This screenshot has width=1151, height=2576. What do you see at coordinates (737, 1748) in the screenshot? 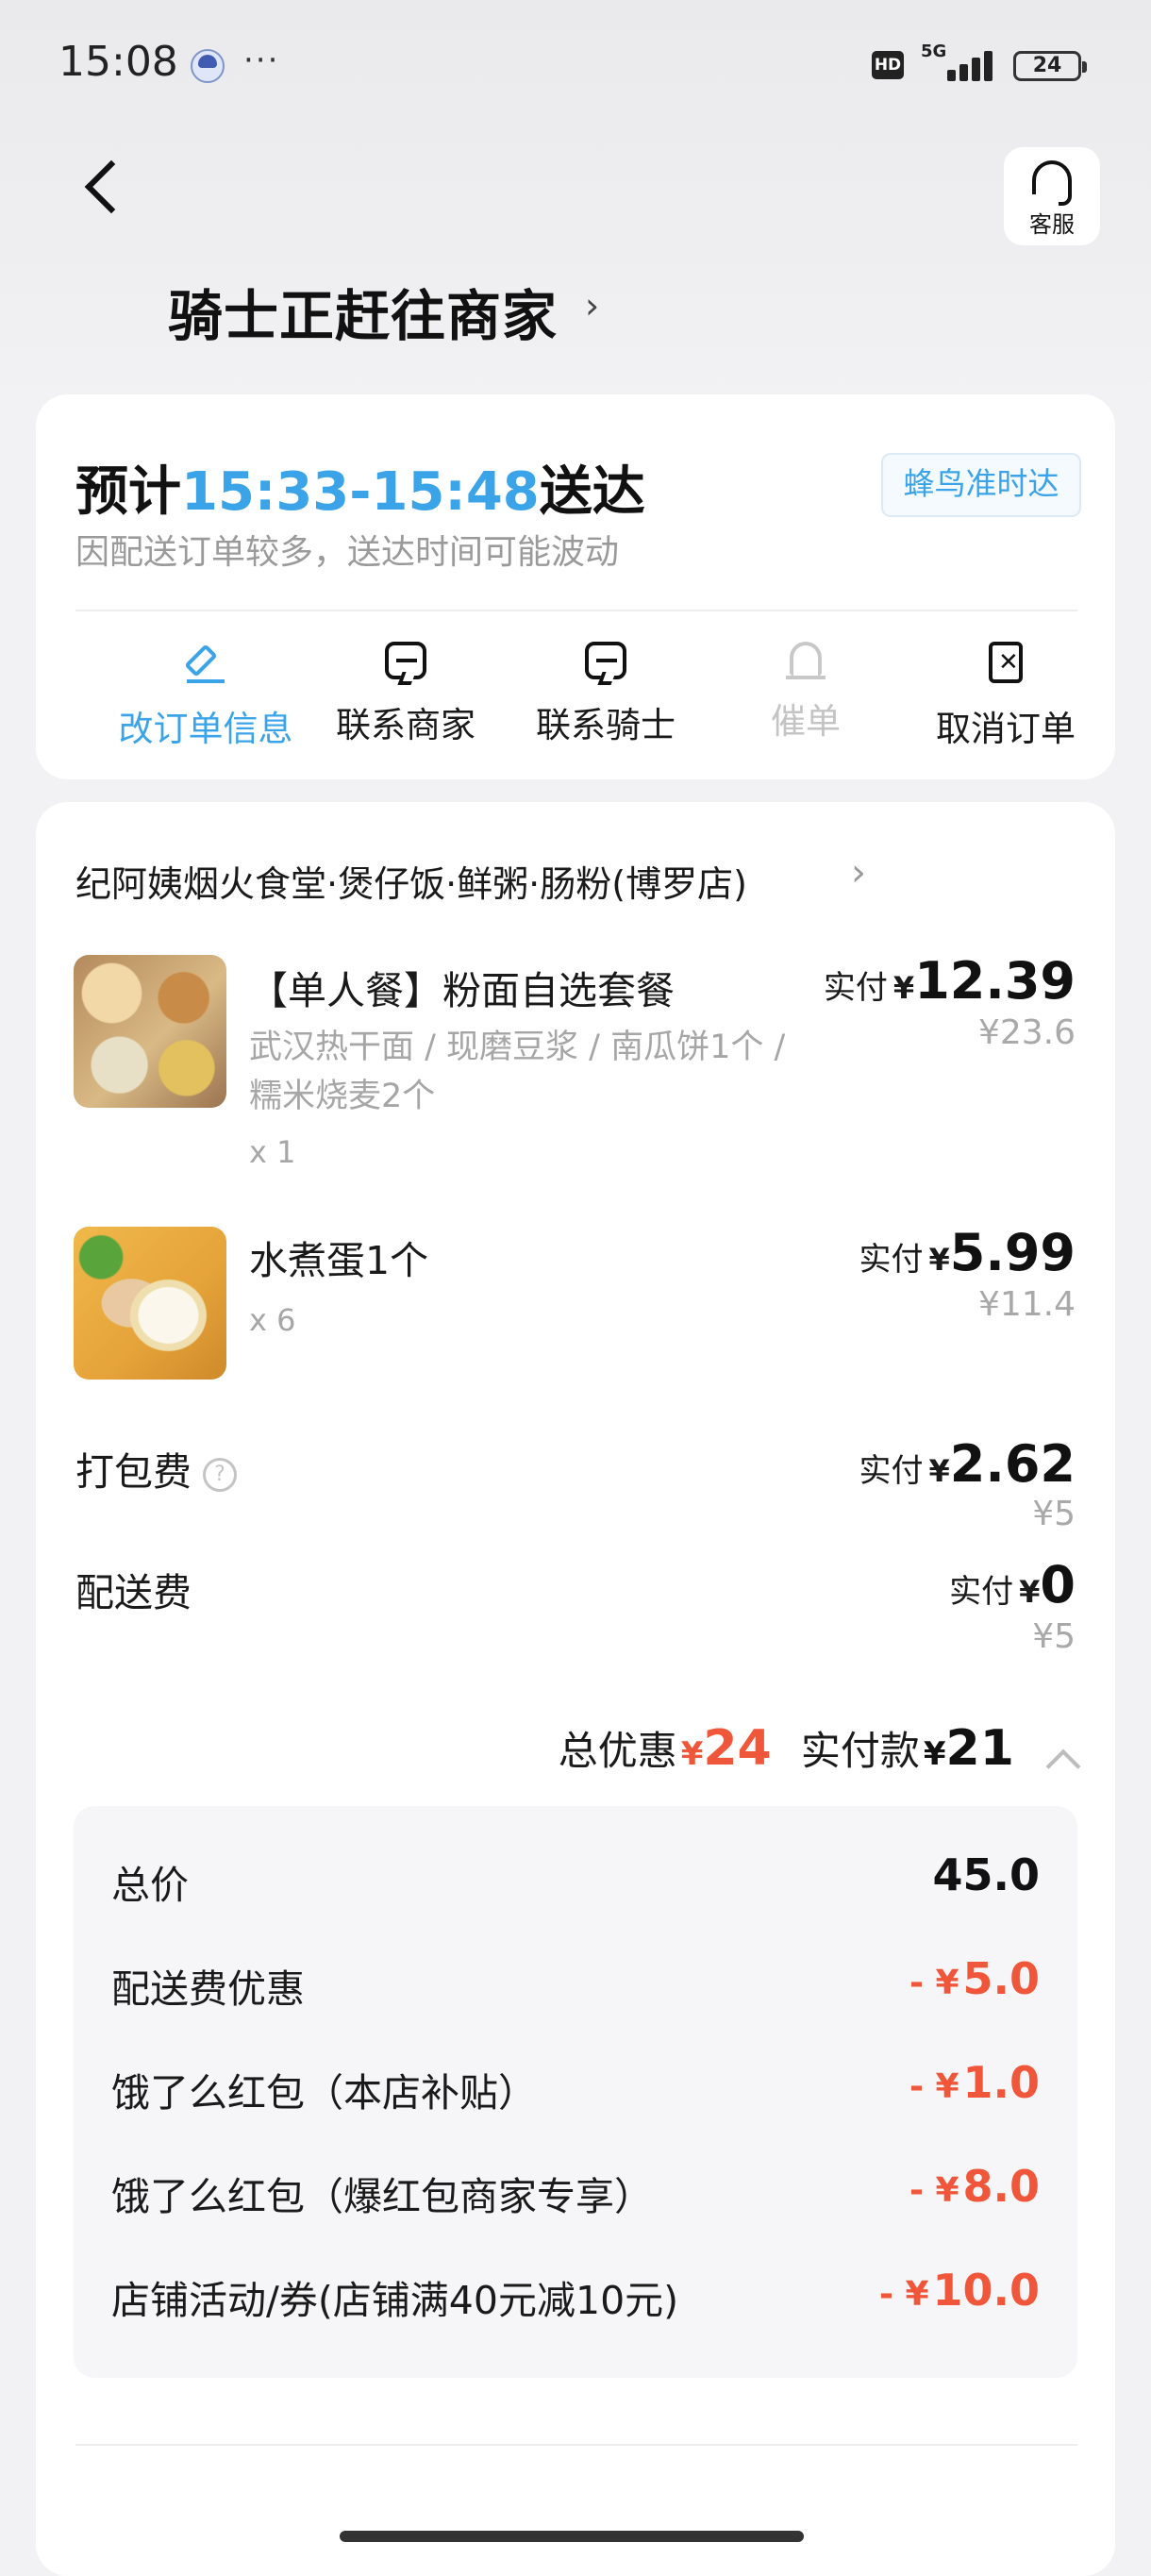
I see `total-discount: 24` at bounding box center [737, 1748].